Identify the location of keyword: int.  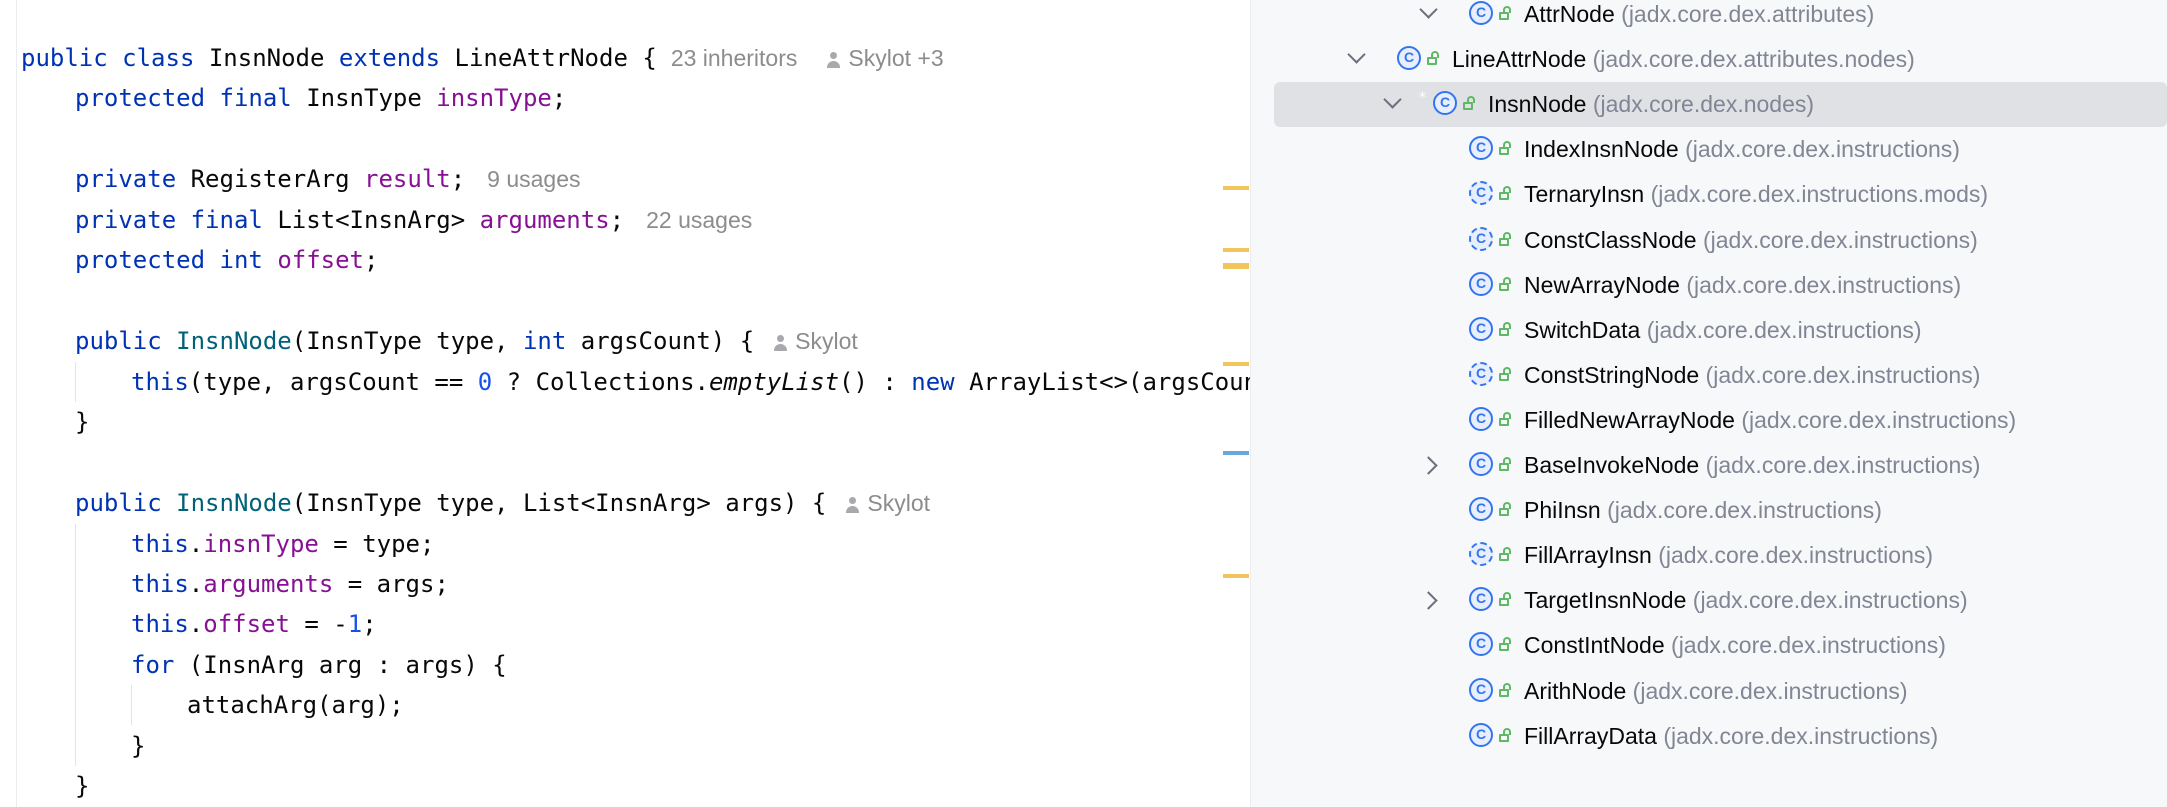
(544, 341).